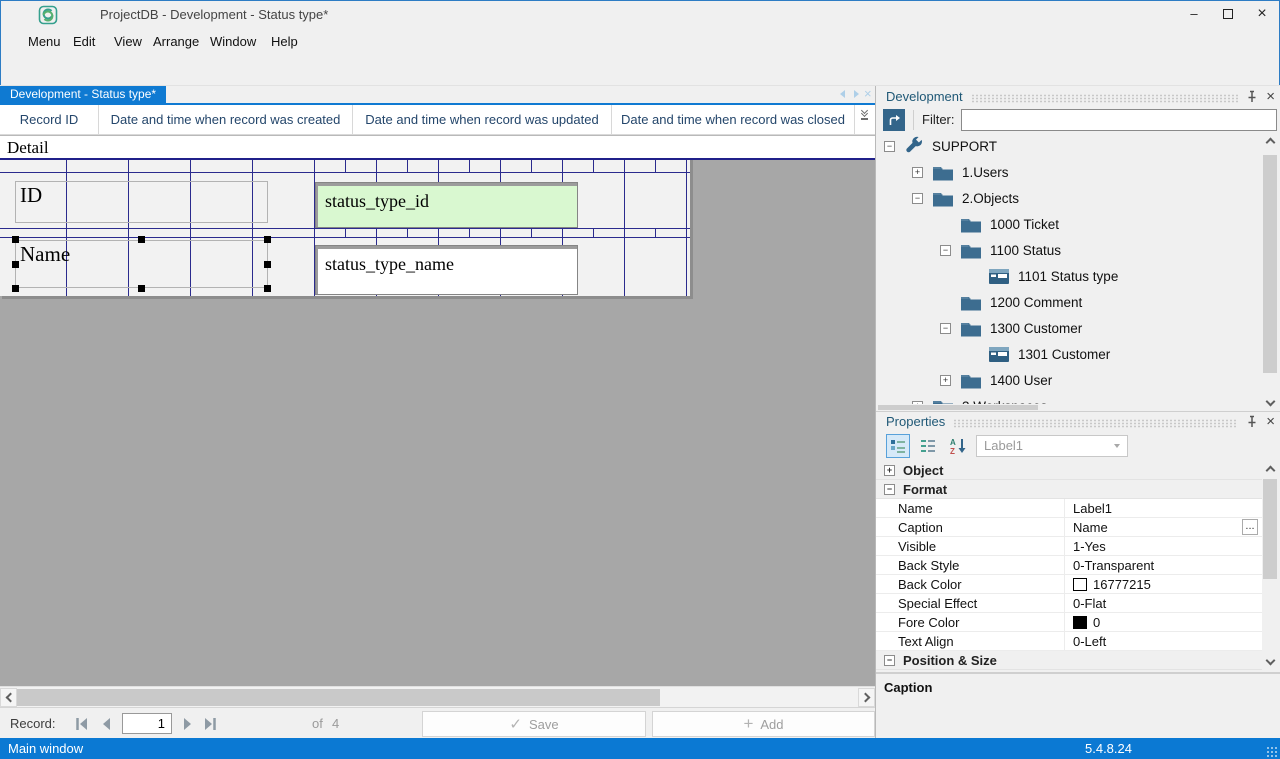  Describe the element at coordinates (1069, 328) in the screenshot. I see `tree-item: − 1300 Customer` at that location.